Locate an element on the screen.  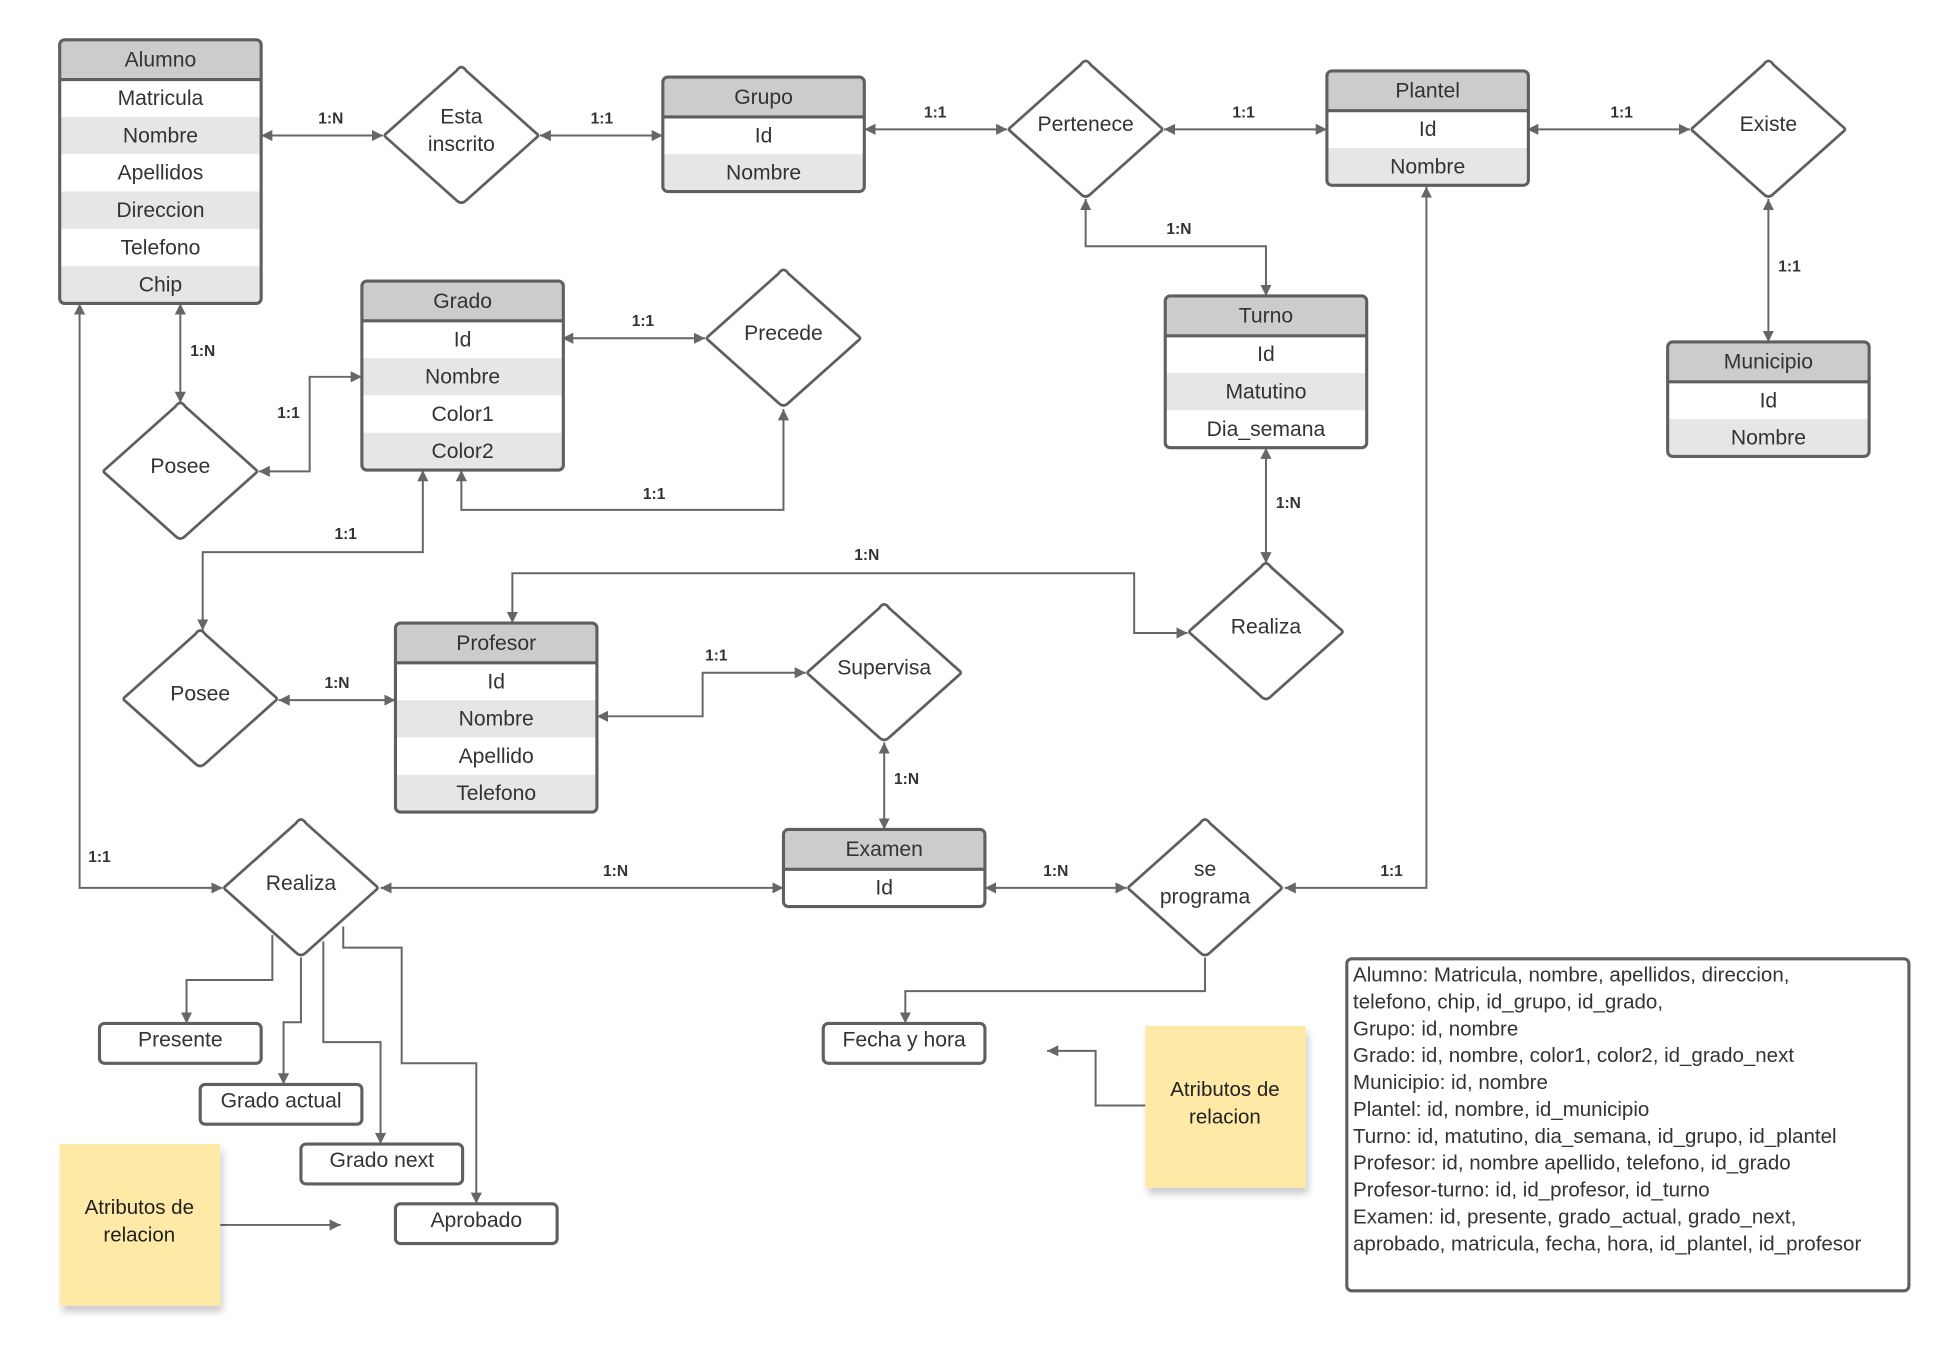
relationship-realiza_examen: Realiza is located at coordinates (301, 887).